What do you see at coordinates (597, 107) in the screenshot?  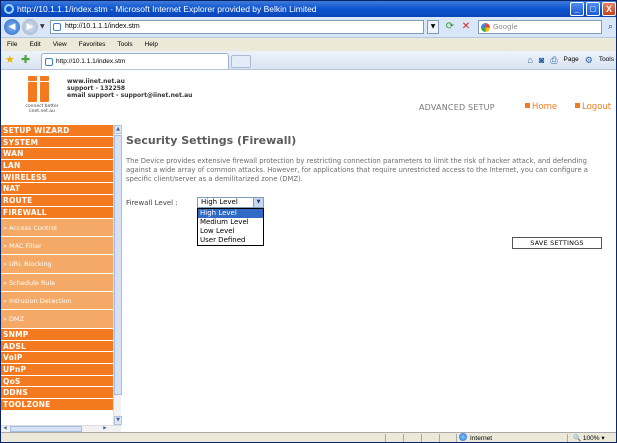 I see `logout-link-label: Logout` at bounding box center [597, 107].